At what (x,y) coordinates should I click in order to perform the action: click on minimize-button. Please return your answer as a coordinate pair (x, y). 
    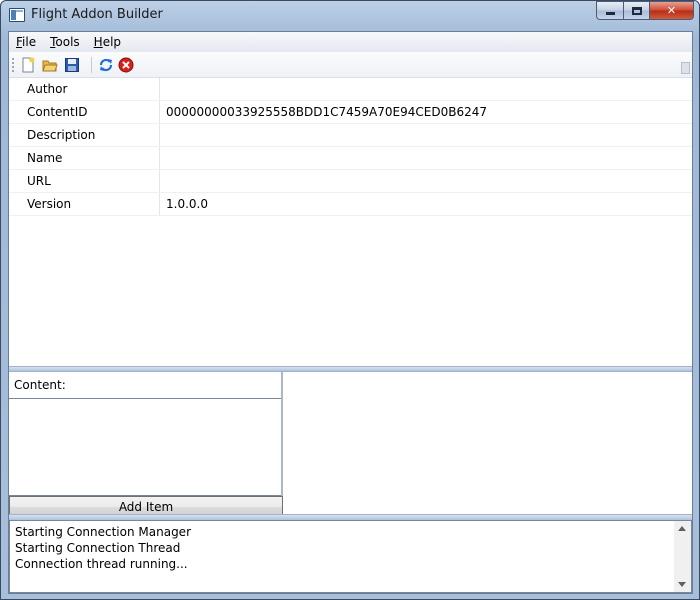
    Looking at the image, I should click on (609, 10).